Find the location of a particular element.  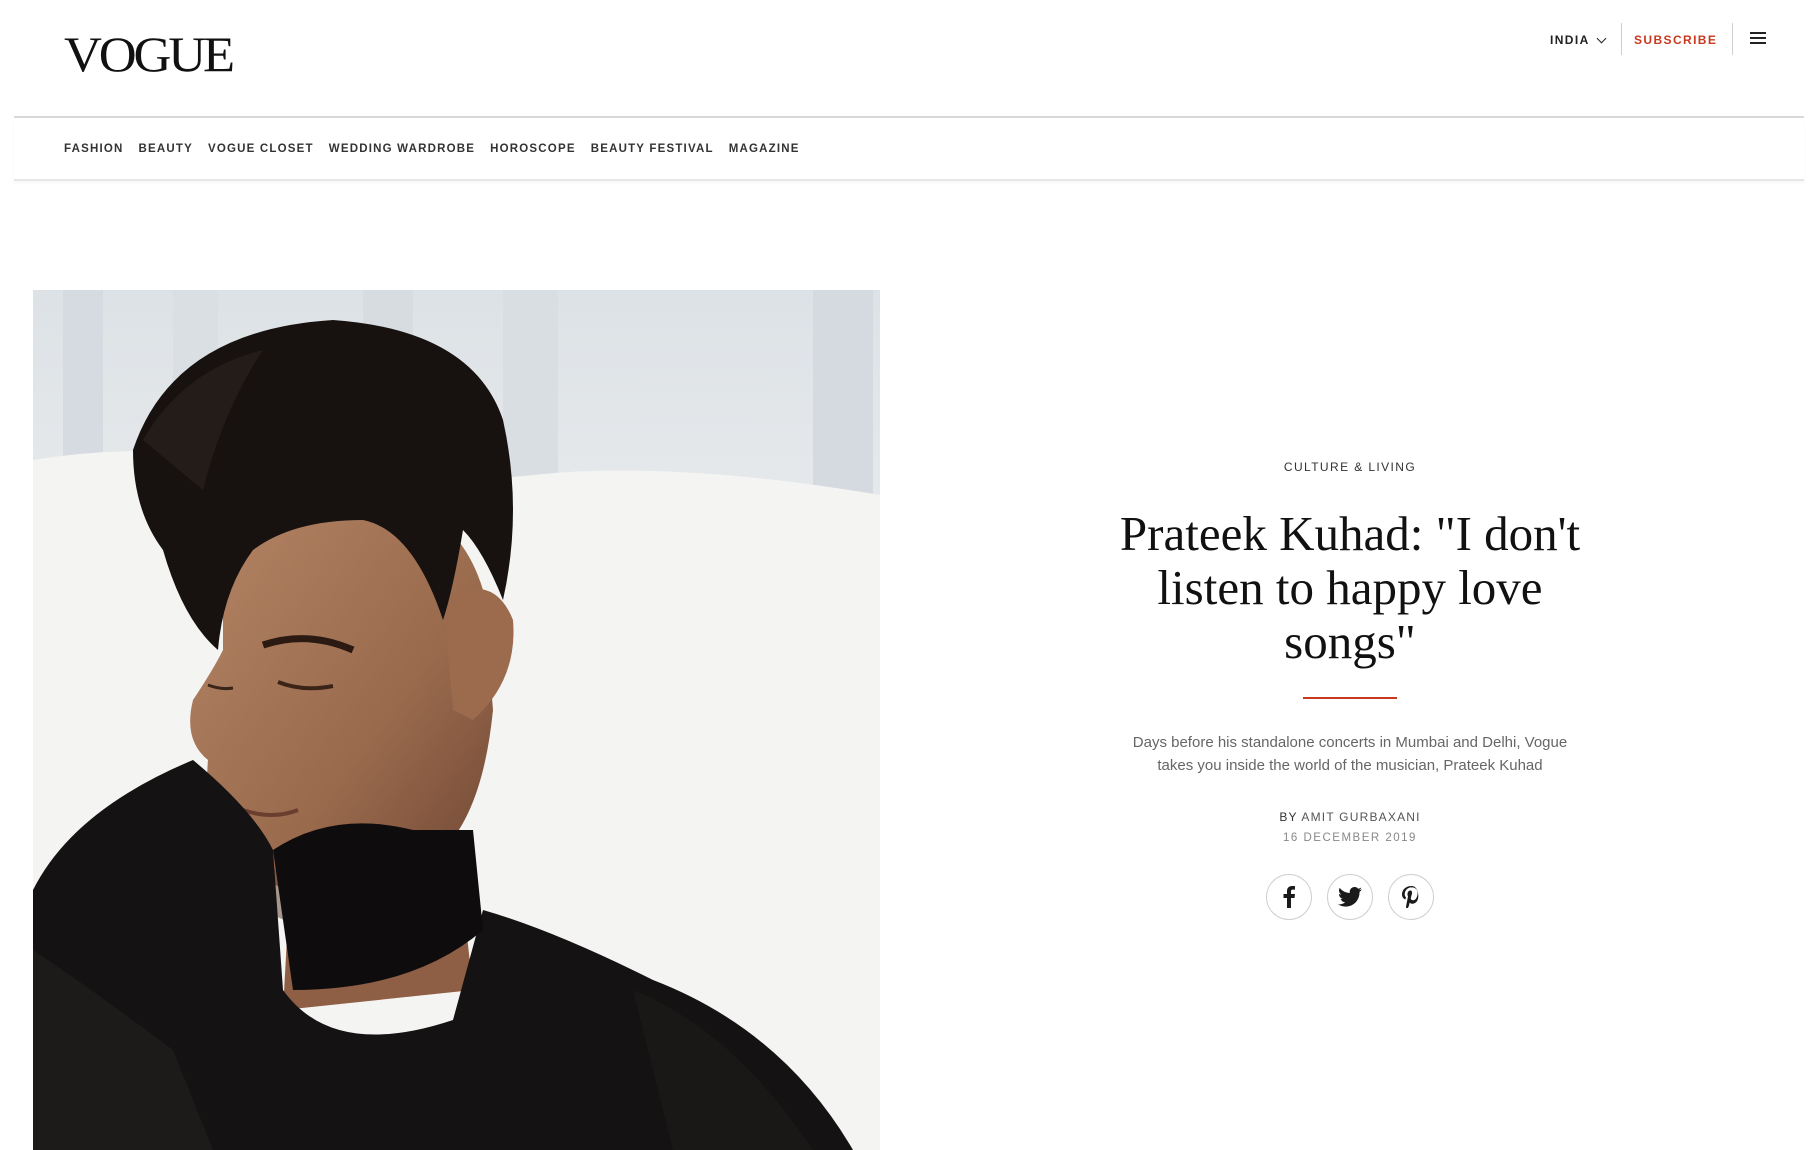

publish-date: 16 DECEMBER 2019 is located at coordinates (1350, 838).